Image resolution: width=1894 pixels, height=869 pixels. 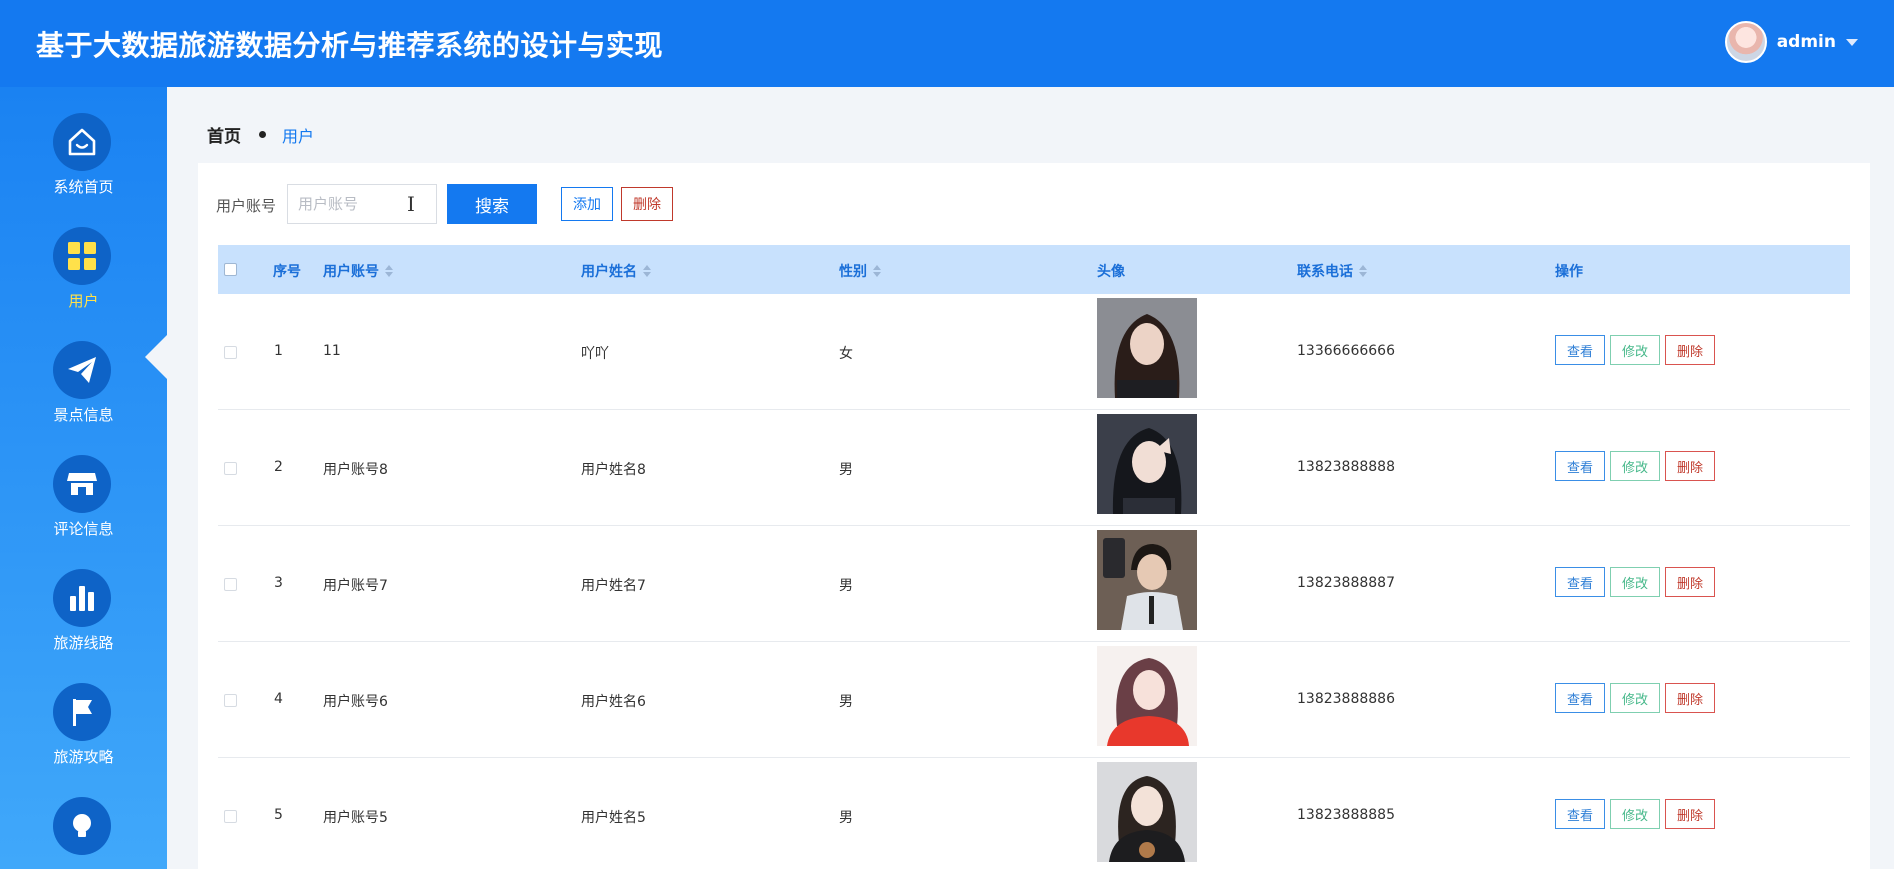 What do you see at coordinates (613, 702) in the screenshot?
I see `cell-name: 用户姓名6` at bounding box center [613, 702].